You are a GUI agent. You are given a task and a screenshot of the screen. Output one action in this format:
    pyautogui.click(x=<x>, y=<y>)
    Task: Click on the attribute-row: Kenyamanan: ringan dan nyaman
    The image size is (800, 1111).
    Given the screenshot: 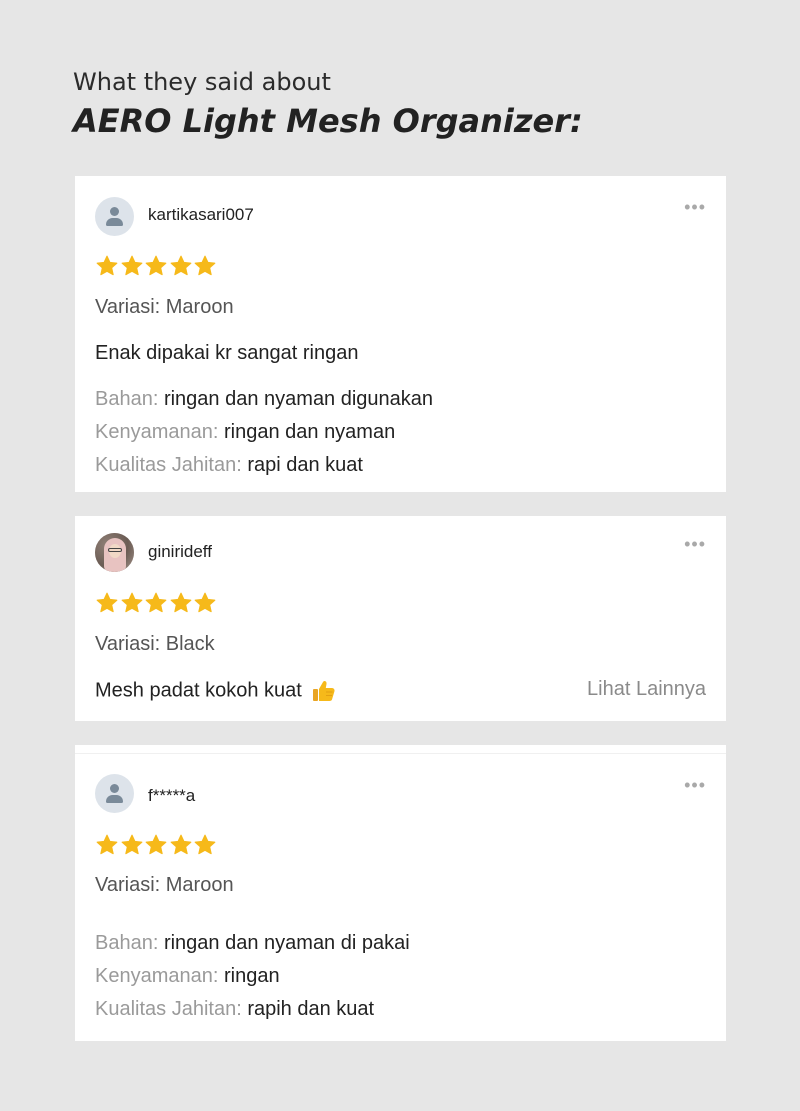 What is the action you would take?
    pyautogui.click(x=245, y=432)
    